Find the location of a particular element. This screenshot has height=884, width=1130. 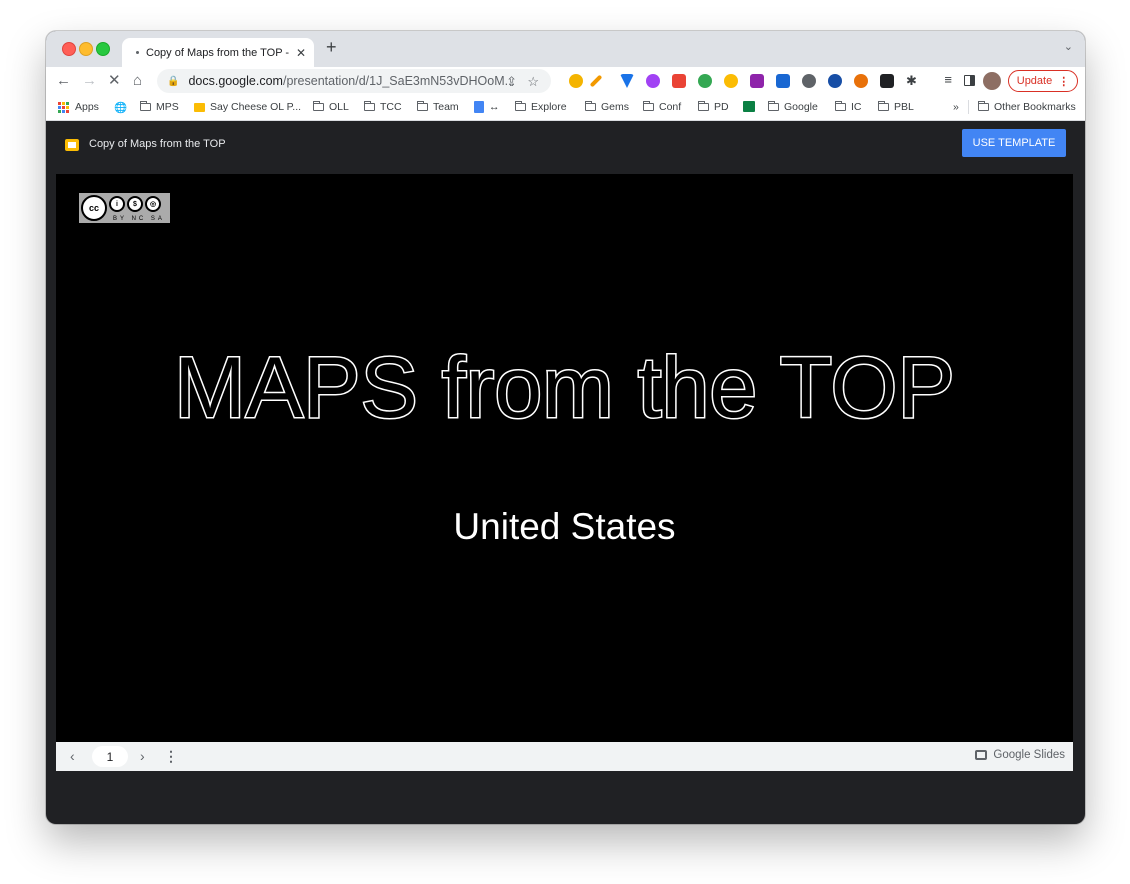

tab-search-icon: ⌄ is located at coordinates (1068, 46).